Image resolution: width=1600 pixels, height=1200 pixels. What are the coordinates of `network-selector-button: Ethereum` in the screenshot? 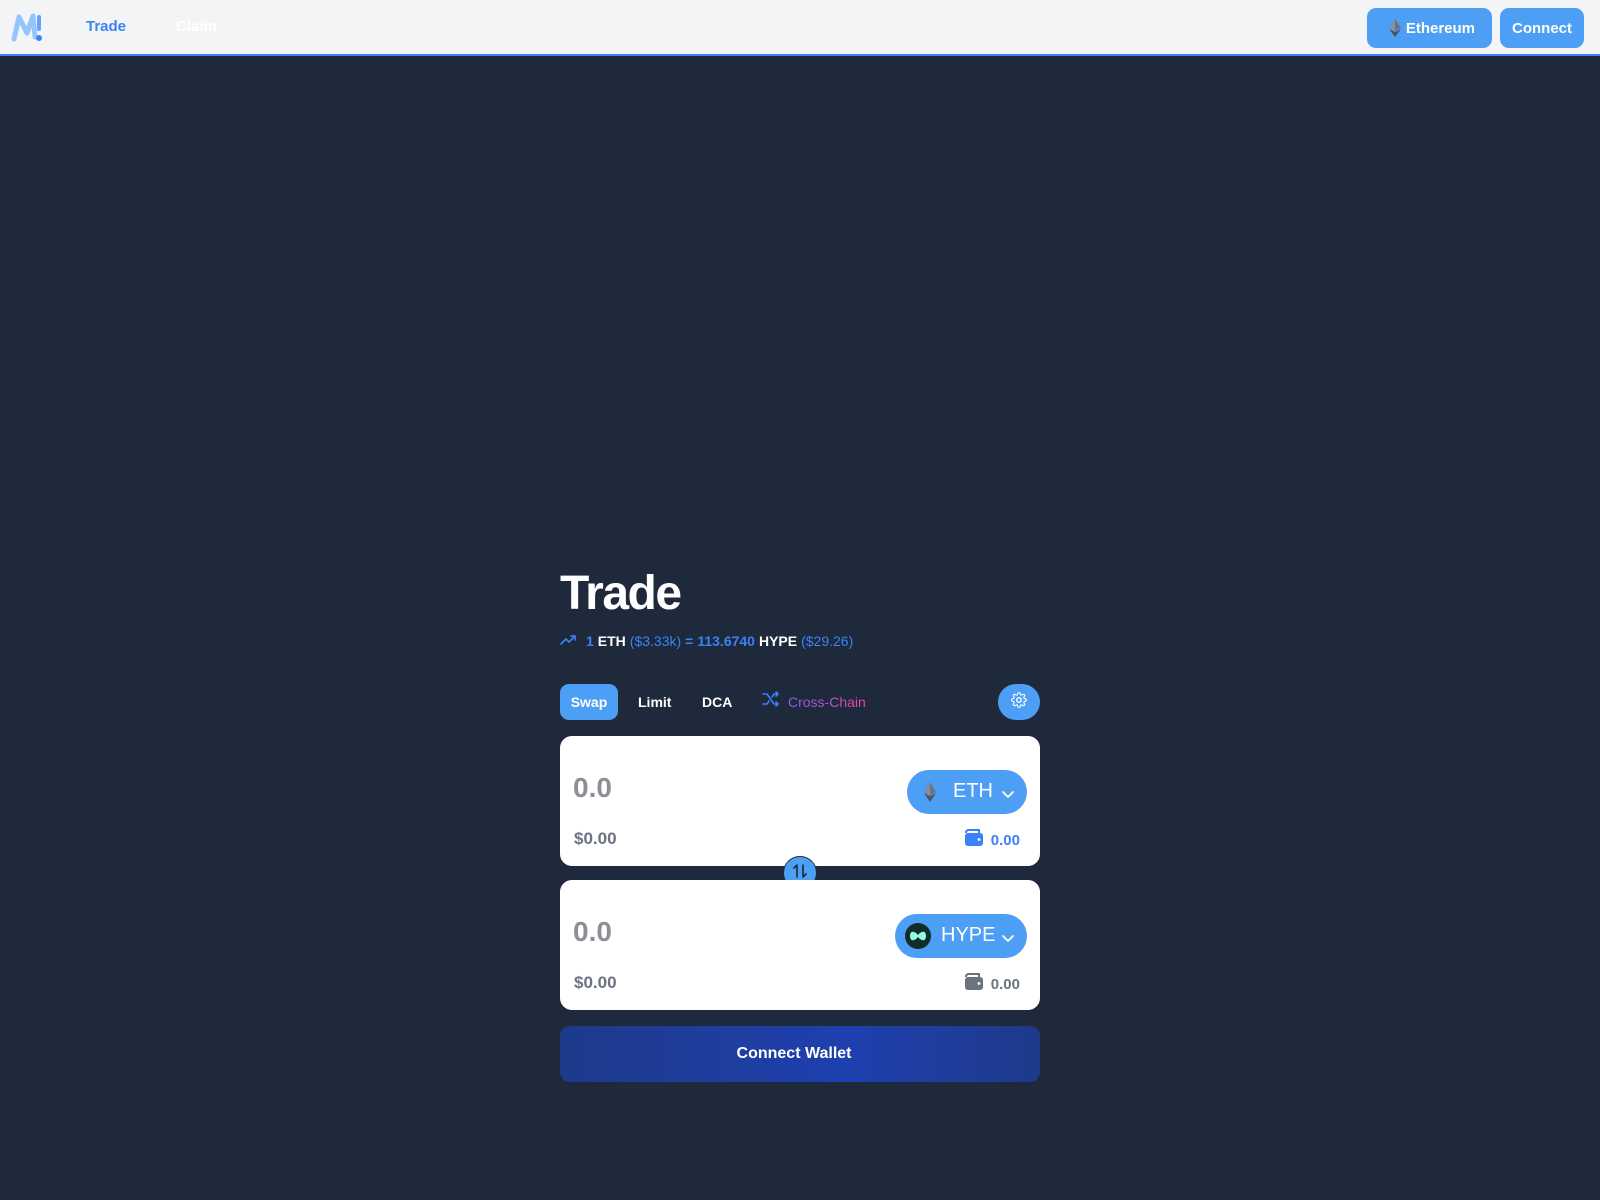 It's located at (1429, 28).